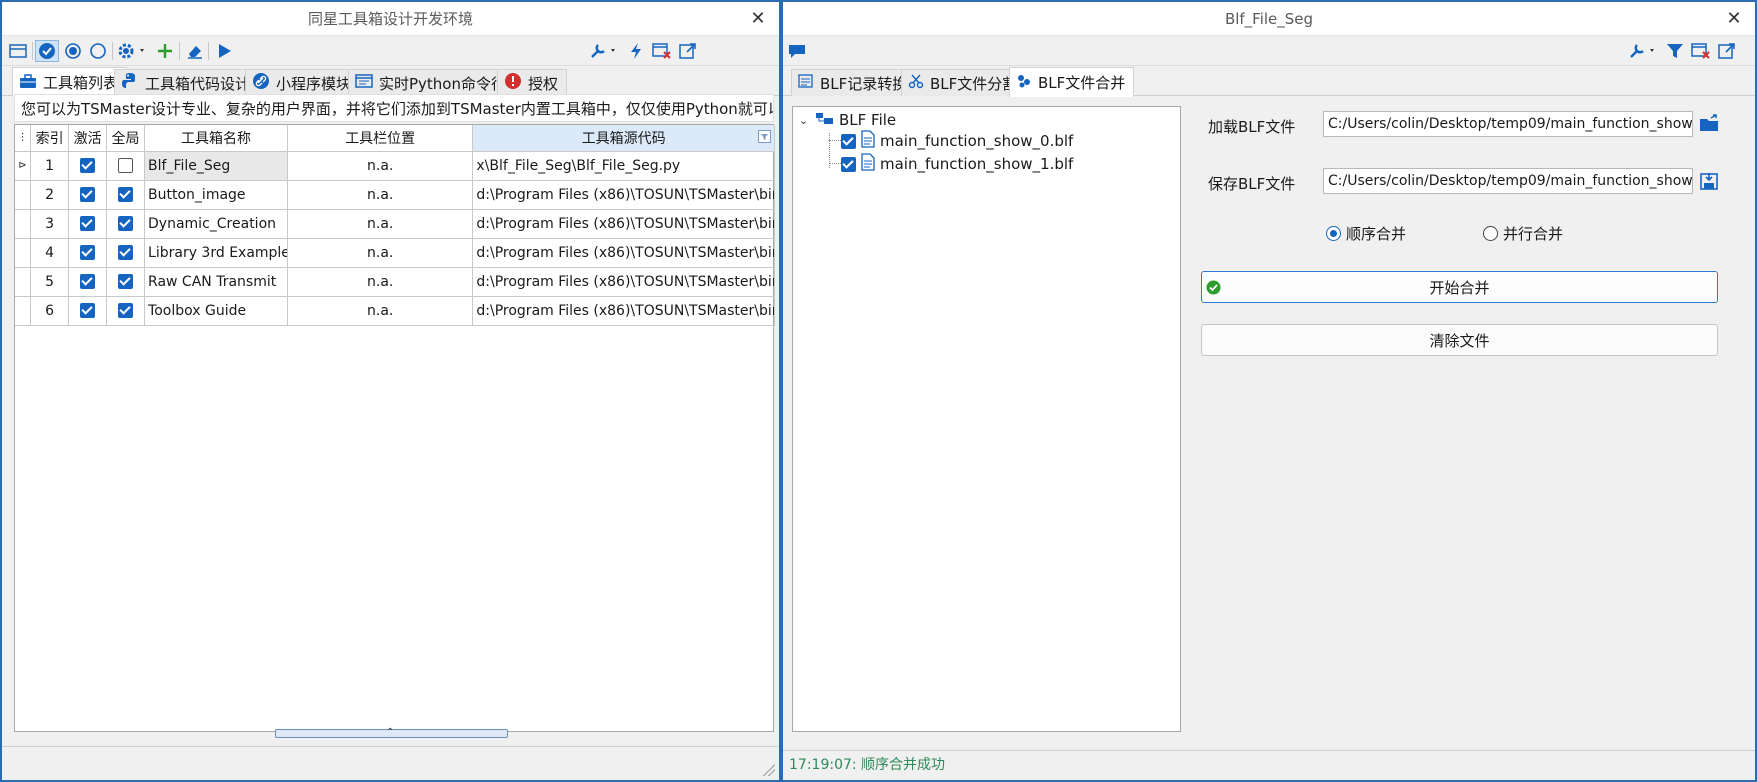 The image size is (1757, 782). I want to click on designer-titlebar: 同星工具箱设计开发环境 ✕, so click(390, 19).